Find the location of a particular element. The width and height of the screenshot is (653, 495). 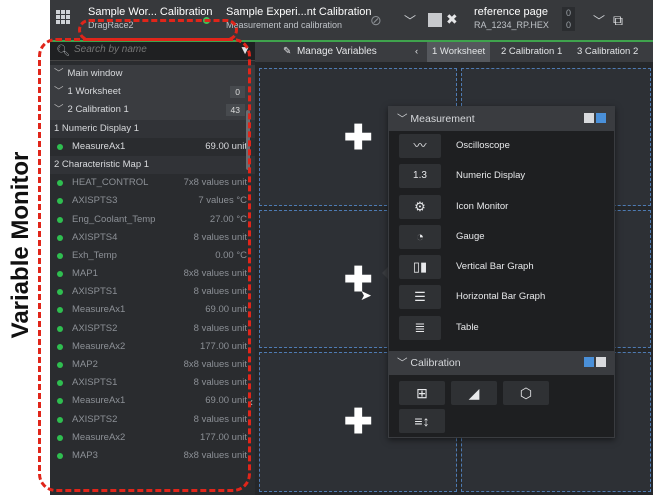

gauge-icon: ◔ is located at coordinates (420, 236).